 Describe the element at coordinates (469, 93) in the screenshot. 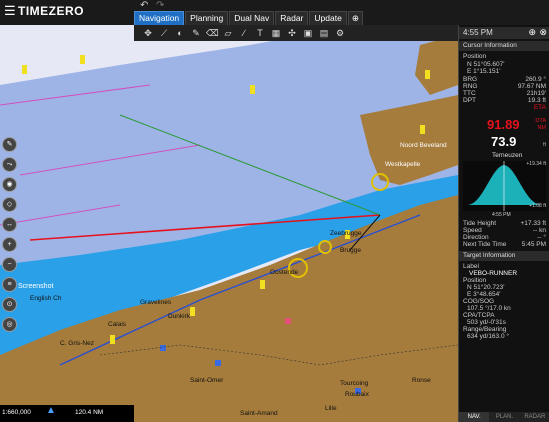

I see `ttc-label: TTC` at that location.